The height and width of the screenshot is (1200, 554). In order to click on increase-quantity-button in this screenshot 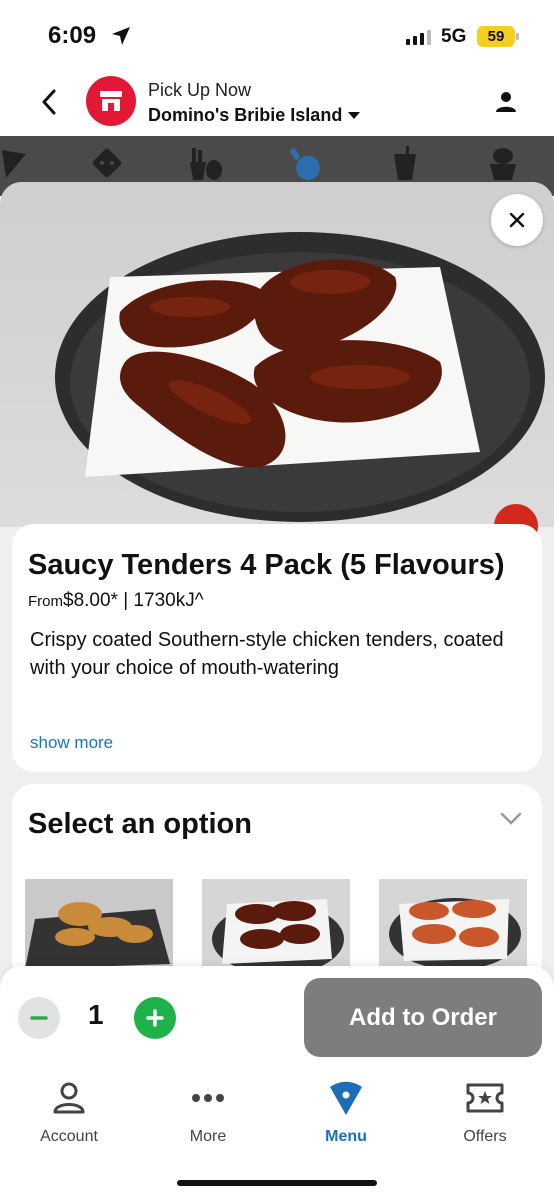, I will do `click(155, 1018)`.